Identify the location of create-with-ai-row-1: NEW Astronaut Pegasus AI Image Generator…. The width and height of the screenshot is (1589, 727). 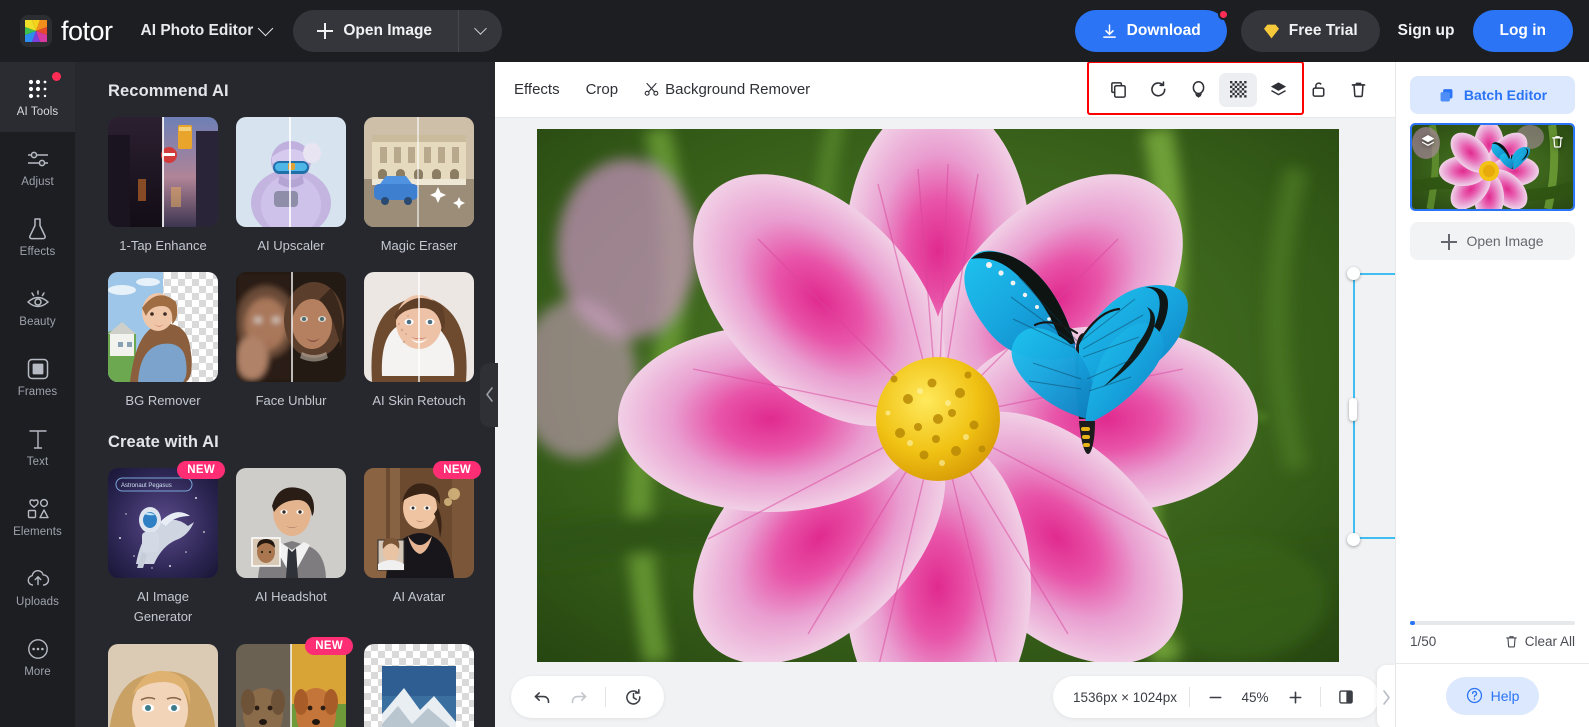
(301, 544).